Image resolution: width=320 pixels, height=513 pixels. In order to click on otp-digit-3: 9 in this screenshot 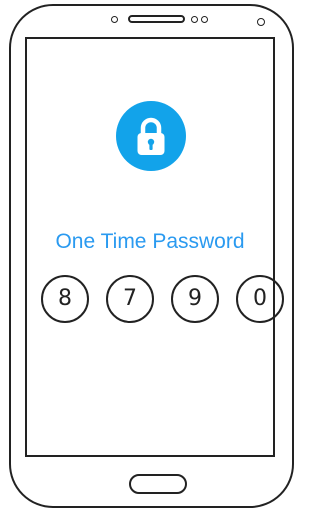, I will do `click(195, 299)`.